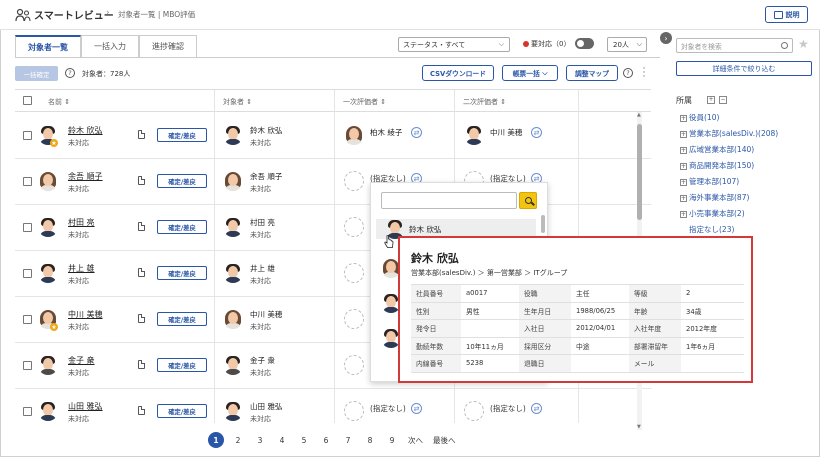 This screenshot has width=820, height=457. Describe the element at coordinates (168, 46) in the screenshot. I see `tab-progress: 進捗確認` at that location.